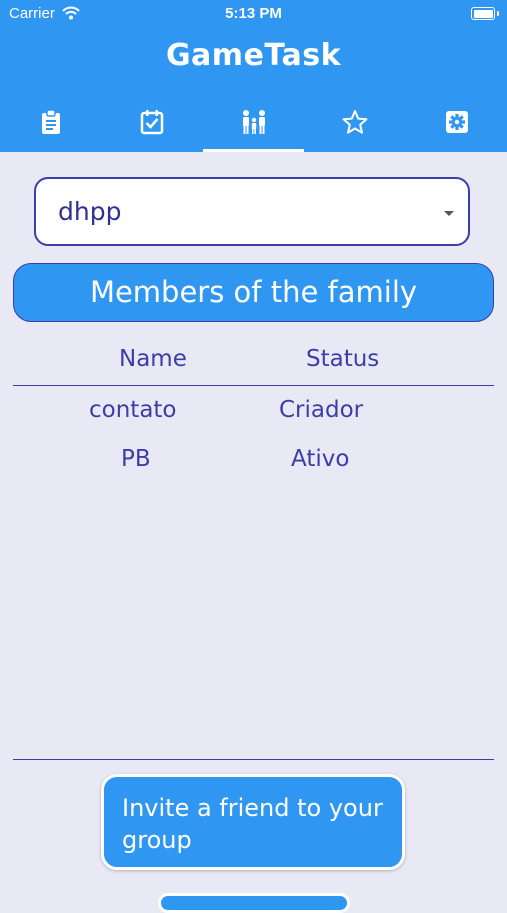 The width and height of the screenshot is (507, 913). I want to click on column-header-status: Status, so click(343, 359).